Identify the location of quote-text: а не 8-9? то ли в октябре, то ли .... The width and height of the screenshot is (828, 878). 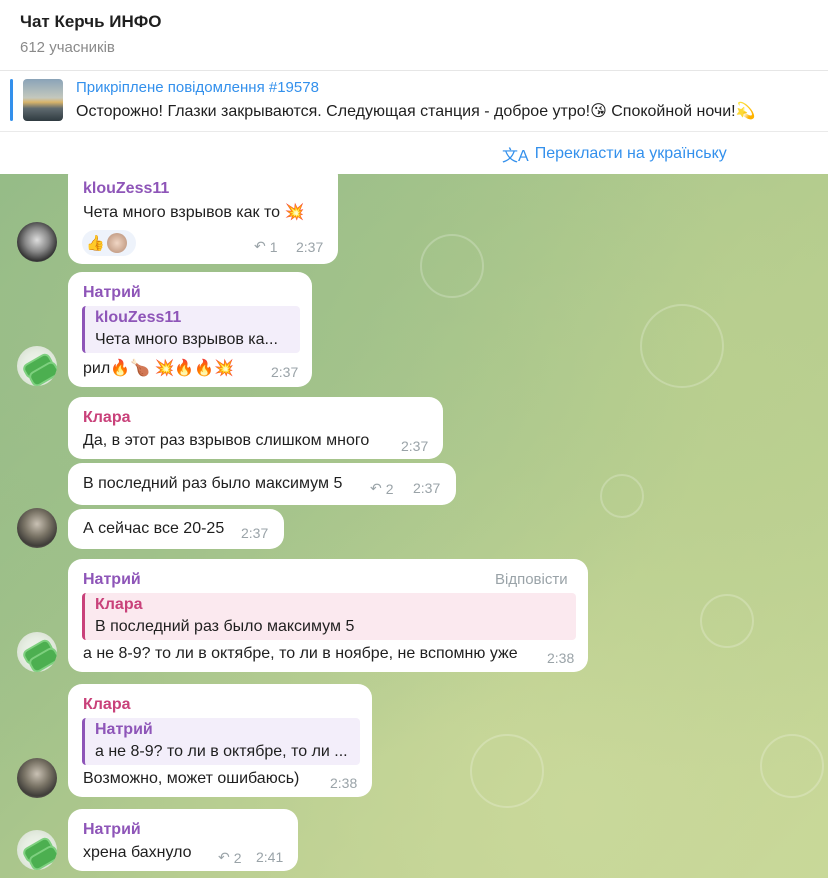
(221, 751).